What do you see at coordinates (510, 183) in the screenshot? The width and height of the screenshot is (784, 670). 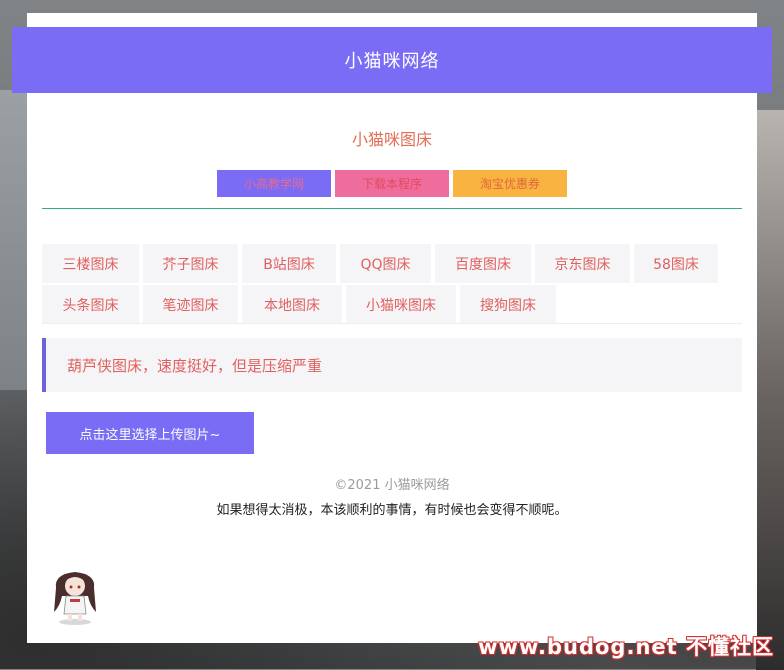 I see `taobao-coupon-button: 淘宝优惠券` at bounding box center [510, 183].